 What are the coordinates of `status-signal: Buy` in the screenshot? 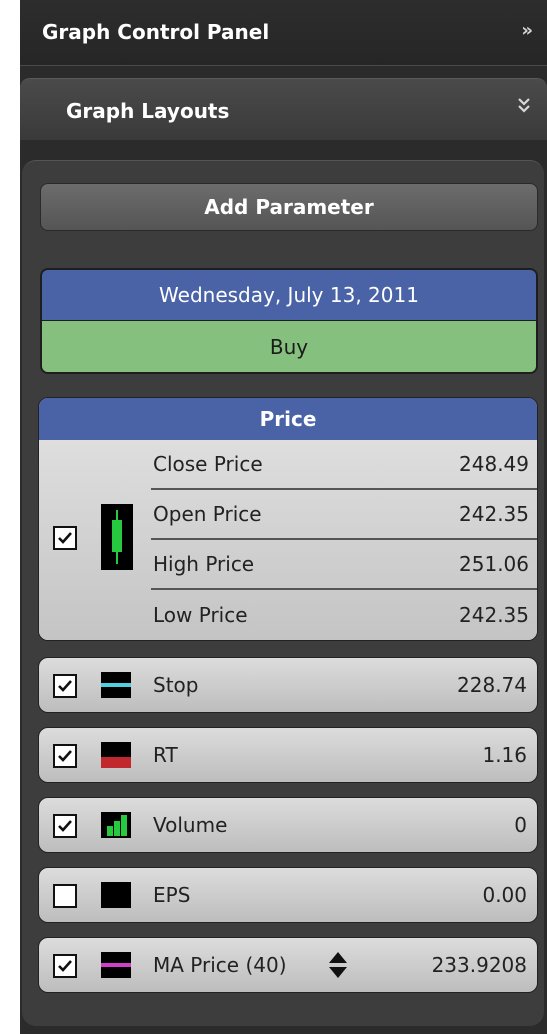 It's located at (289, 346).